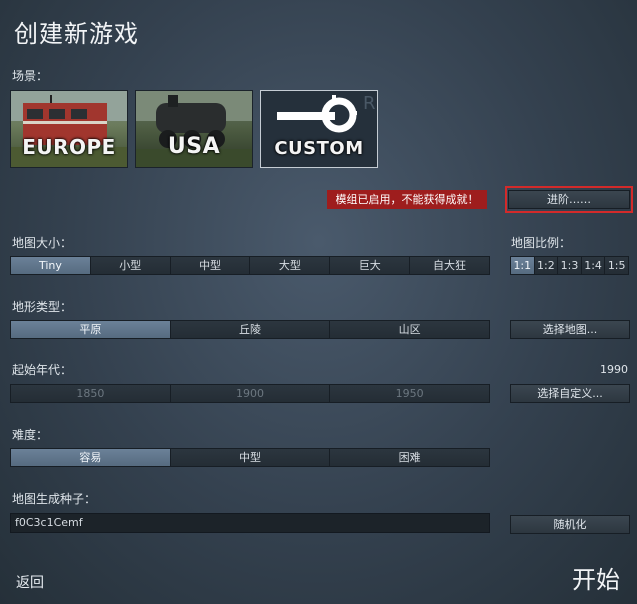 This screenshot has width=637, height=604. I want to click on start-year-1900: 1900, so click(250, 393).